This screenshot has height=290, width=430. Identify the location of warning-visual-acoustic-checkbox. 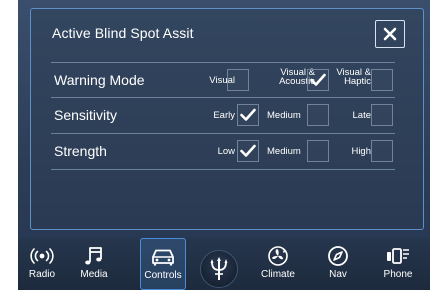
(318, 80).